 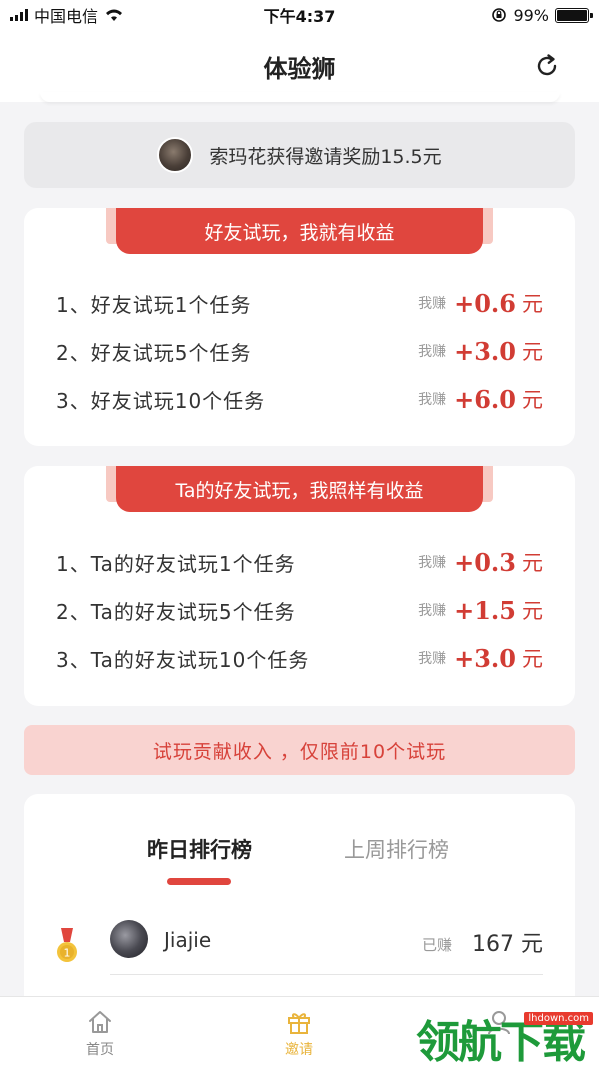 I want to click on reward-row: 3、Ta的好友试玩10个任务 我赚 +3.0 元, so click(x=299, y=658).